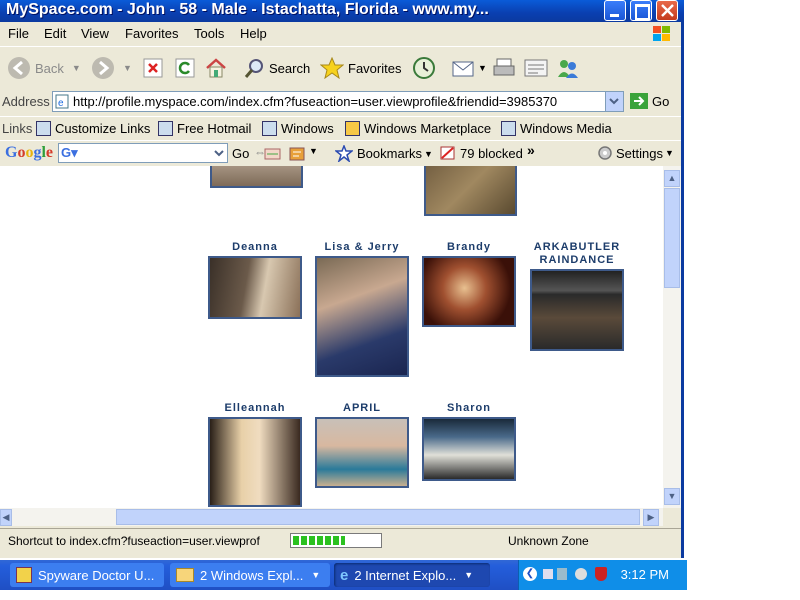 The width and height of the screenshot is (800, 600). I want to click on scroll-right-button: ▶, so click(651, 517).